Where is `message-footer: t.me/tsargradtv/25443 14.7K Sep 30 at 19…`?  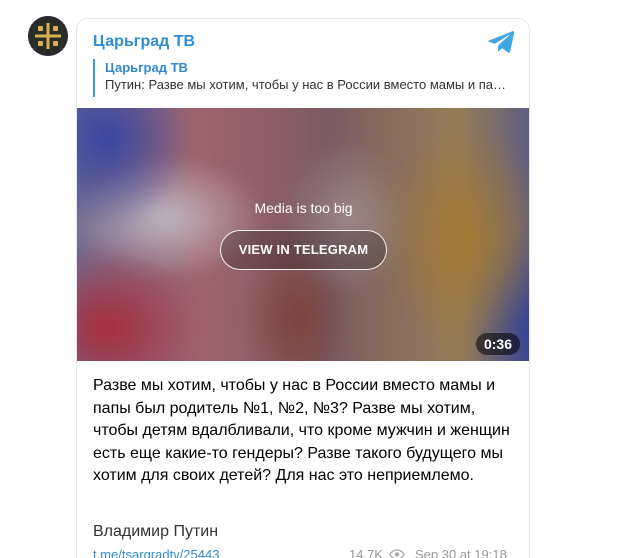 message-footer: t.me/tsargradtv/25443 14.7K Sep 30 at 19… is located at coordinates (304, 552).